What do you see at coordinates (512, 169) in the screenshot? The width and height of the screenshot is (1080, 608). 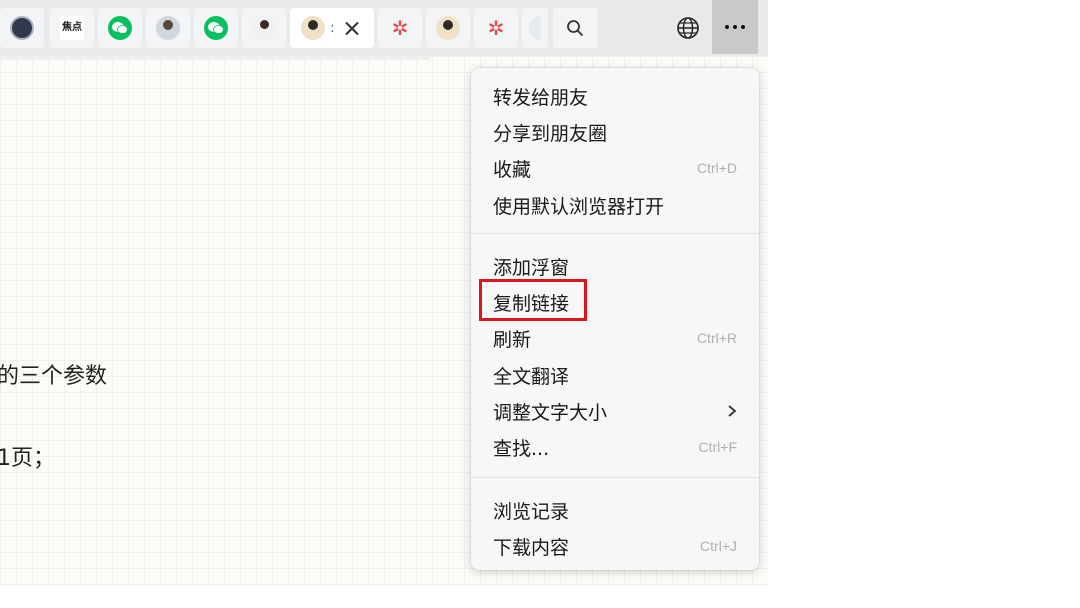 I see `menu-item-label: 收藏` at bounding box center [512, 169].